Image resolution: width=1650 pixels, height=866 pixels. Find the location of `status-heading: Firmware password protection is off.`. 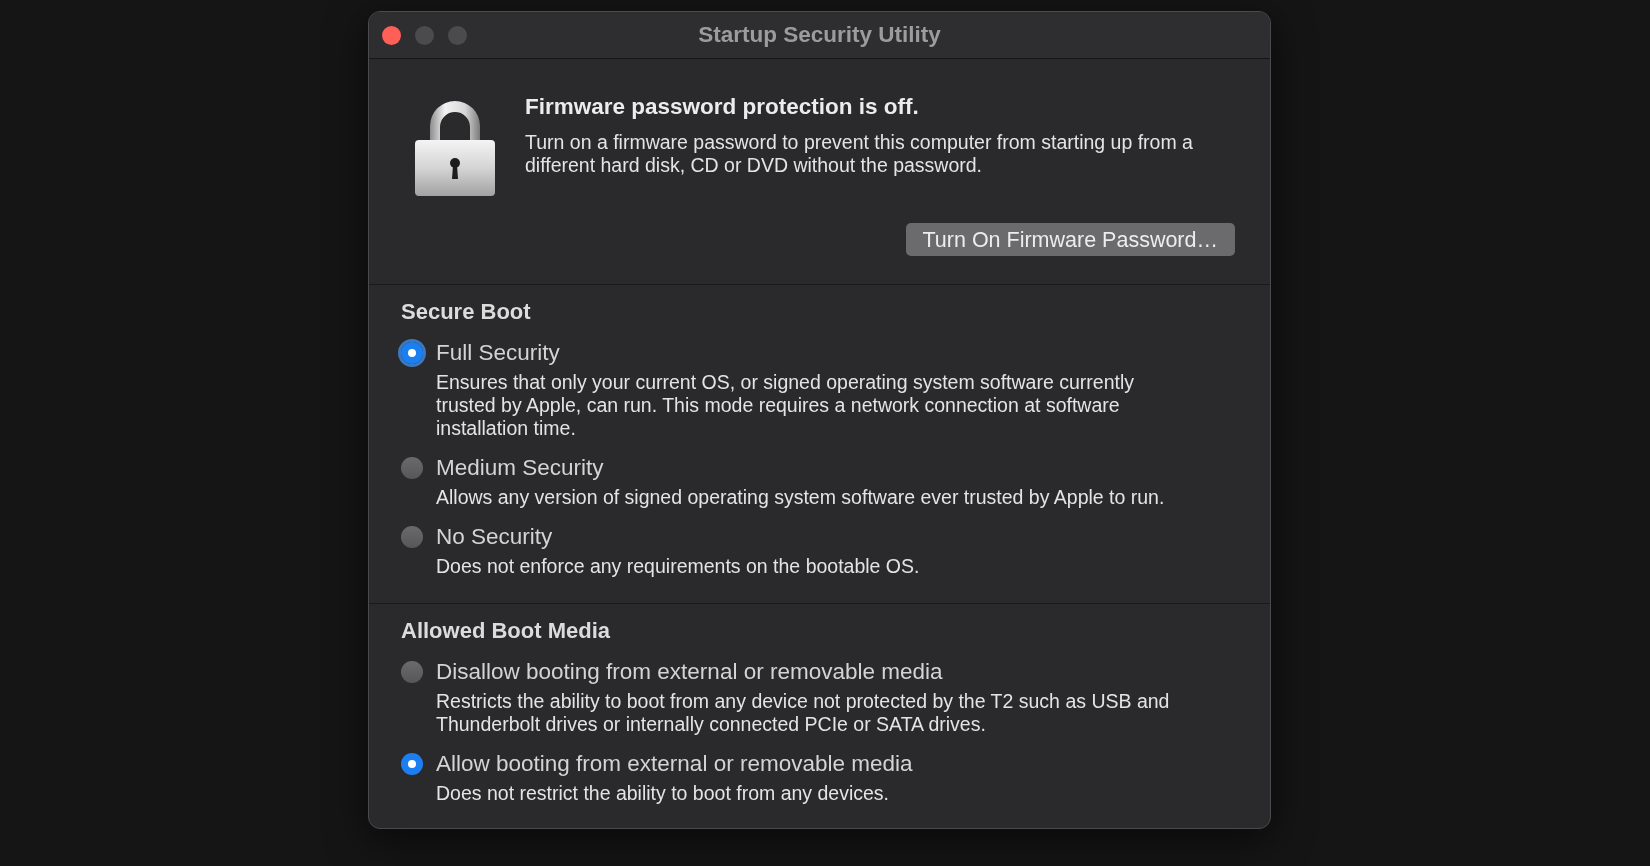

status-heading: Firmware password protection is off. is located at coordinates (722, 106).